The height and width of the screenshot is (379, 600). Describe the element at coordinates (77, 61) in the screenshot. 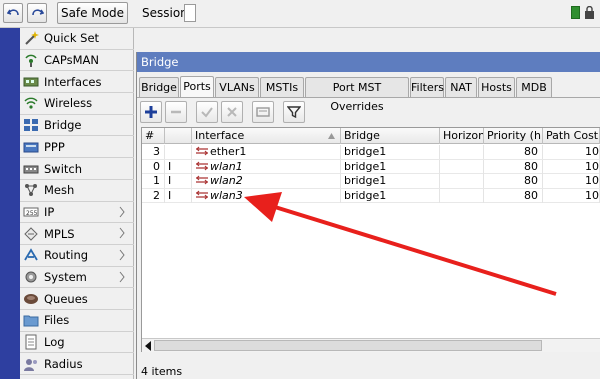

I see `sidebar-item-capsman: CAPsMAN` at that location.